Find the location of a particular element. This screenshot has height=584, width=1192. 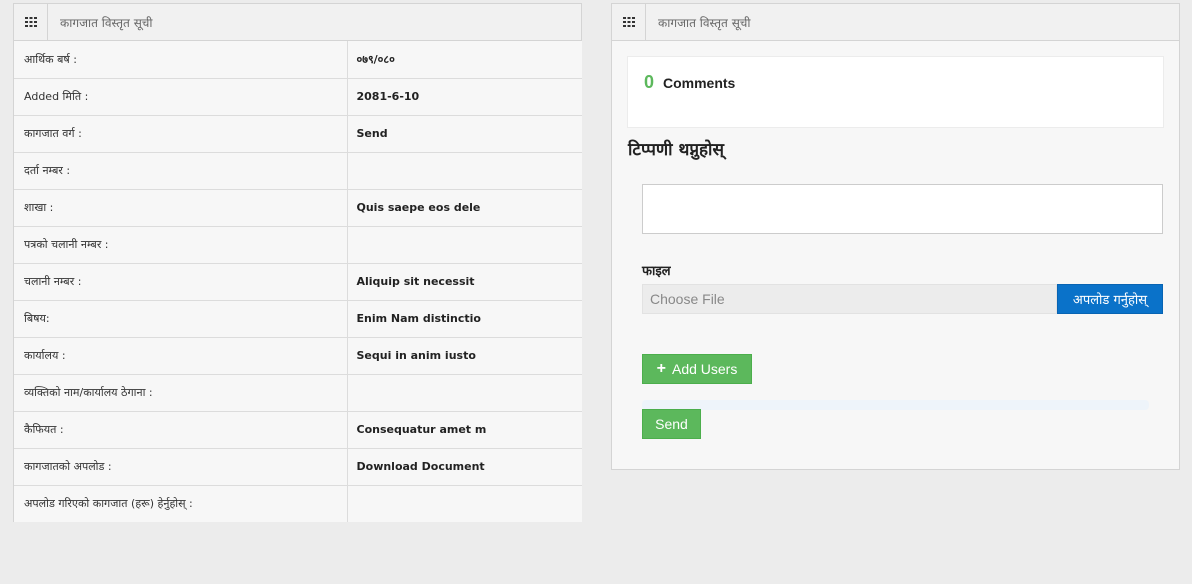

comment-label: Comments is located at coordinates (699, 83).